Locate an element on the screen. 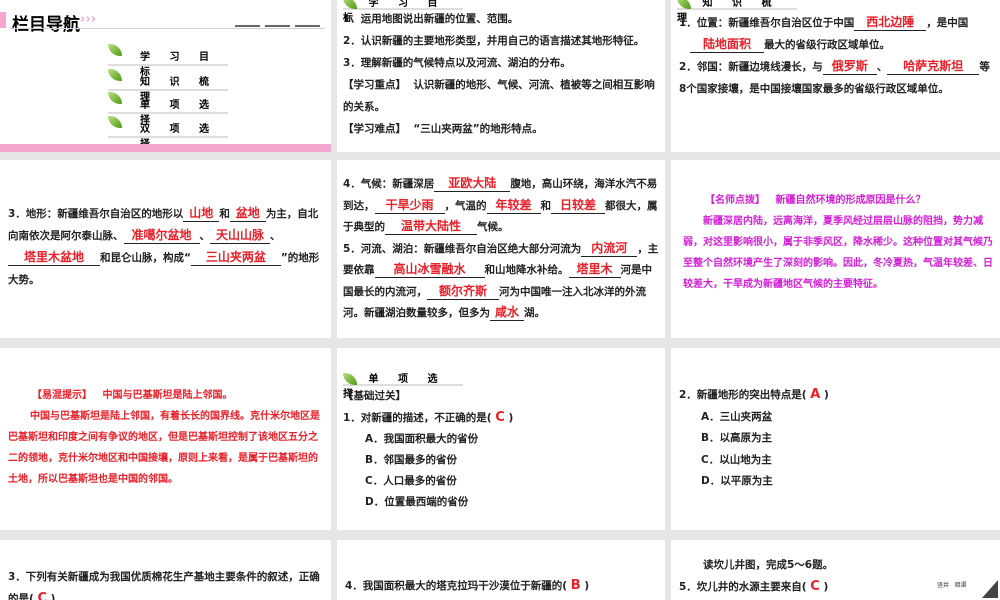 The width and height of the screenshot is (1000, 600). mountain-icon is located at coordinates (990, 589).